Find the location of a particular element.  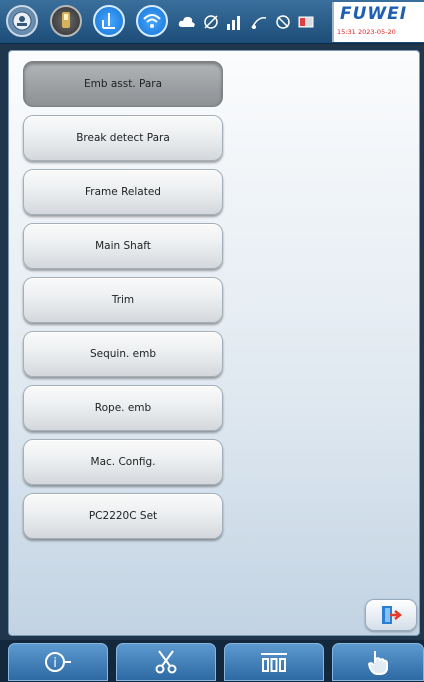

cloud-icon is located at coordinates (187, 22).